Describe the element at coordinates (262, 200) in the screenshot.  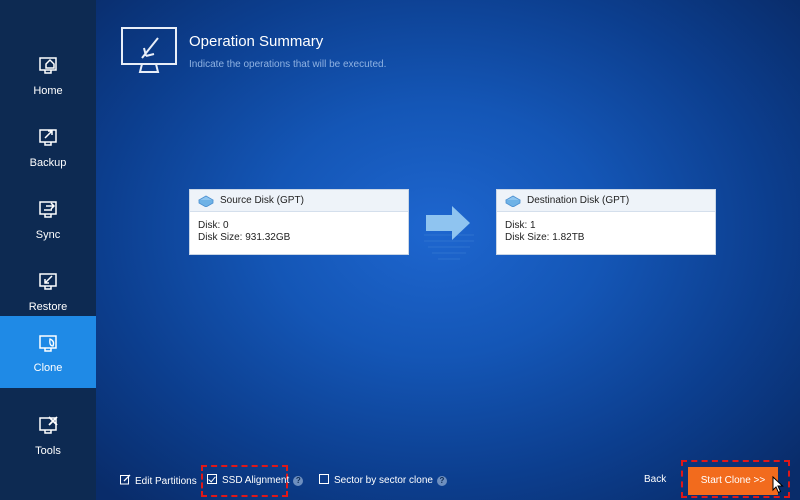
I see `source-disk-name: Source Disk (GPT)` at that location.